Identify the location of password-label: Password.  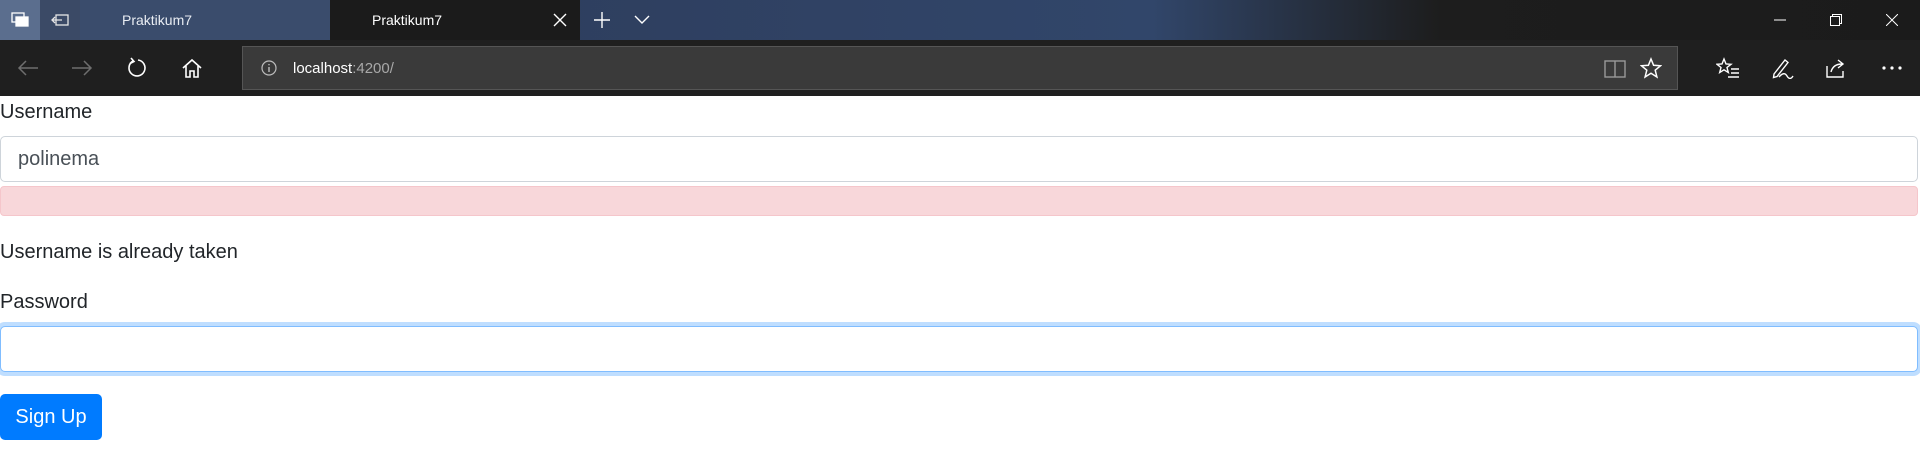
(44, 302).